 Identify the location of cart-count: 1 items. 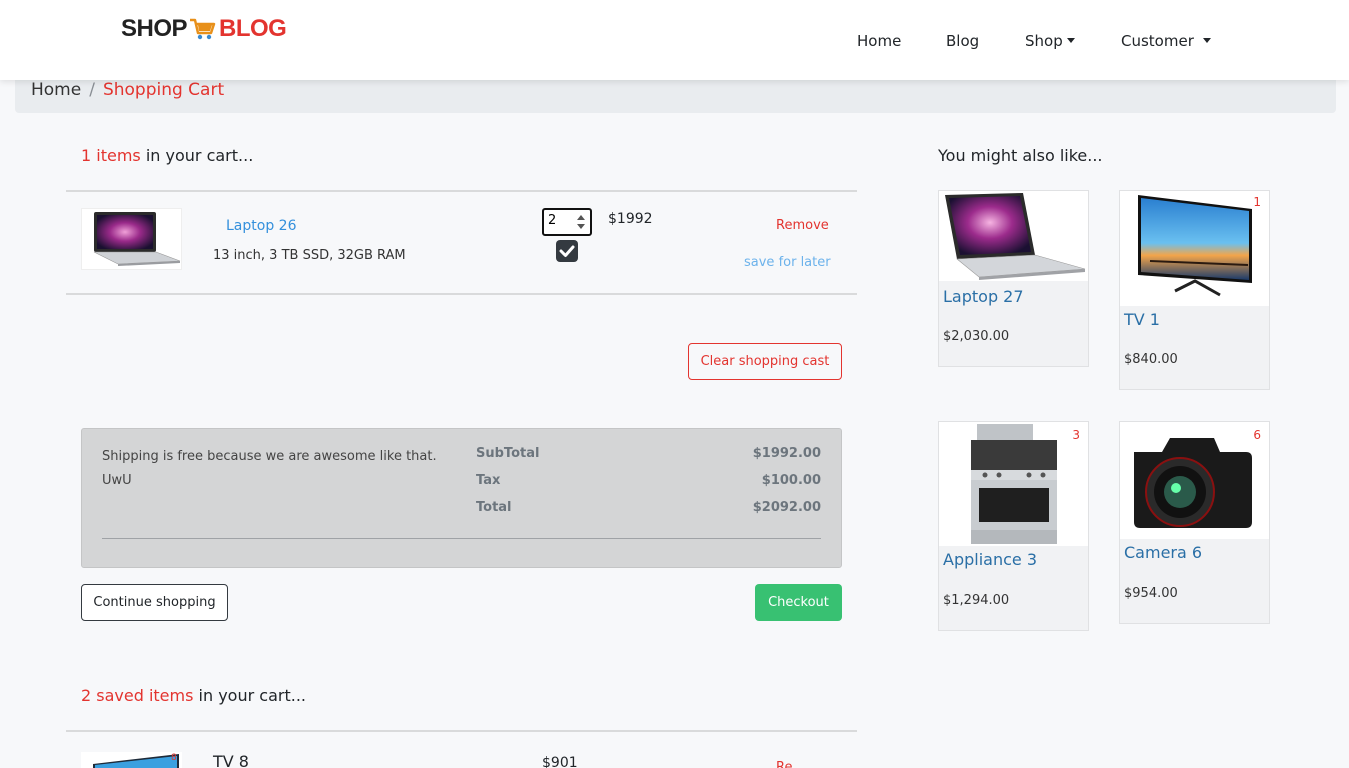
(111, 155).